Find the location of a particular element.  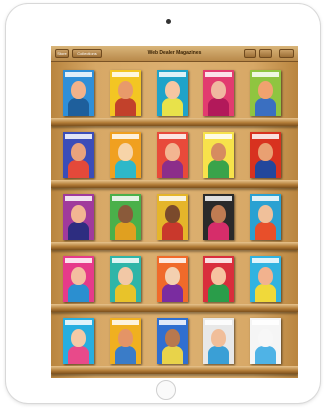

list-view-button is located at coordinates (265, 53).